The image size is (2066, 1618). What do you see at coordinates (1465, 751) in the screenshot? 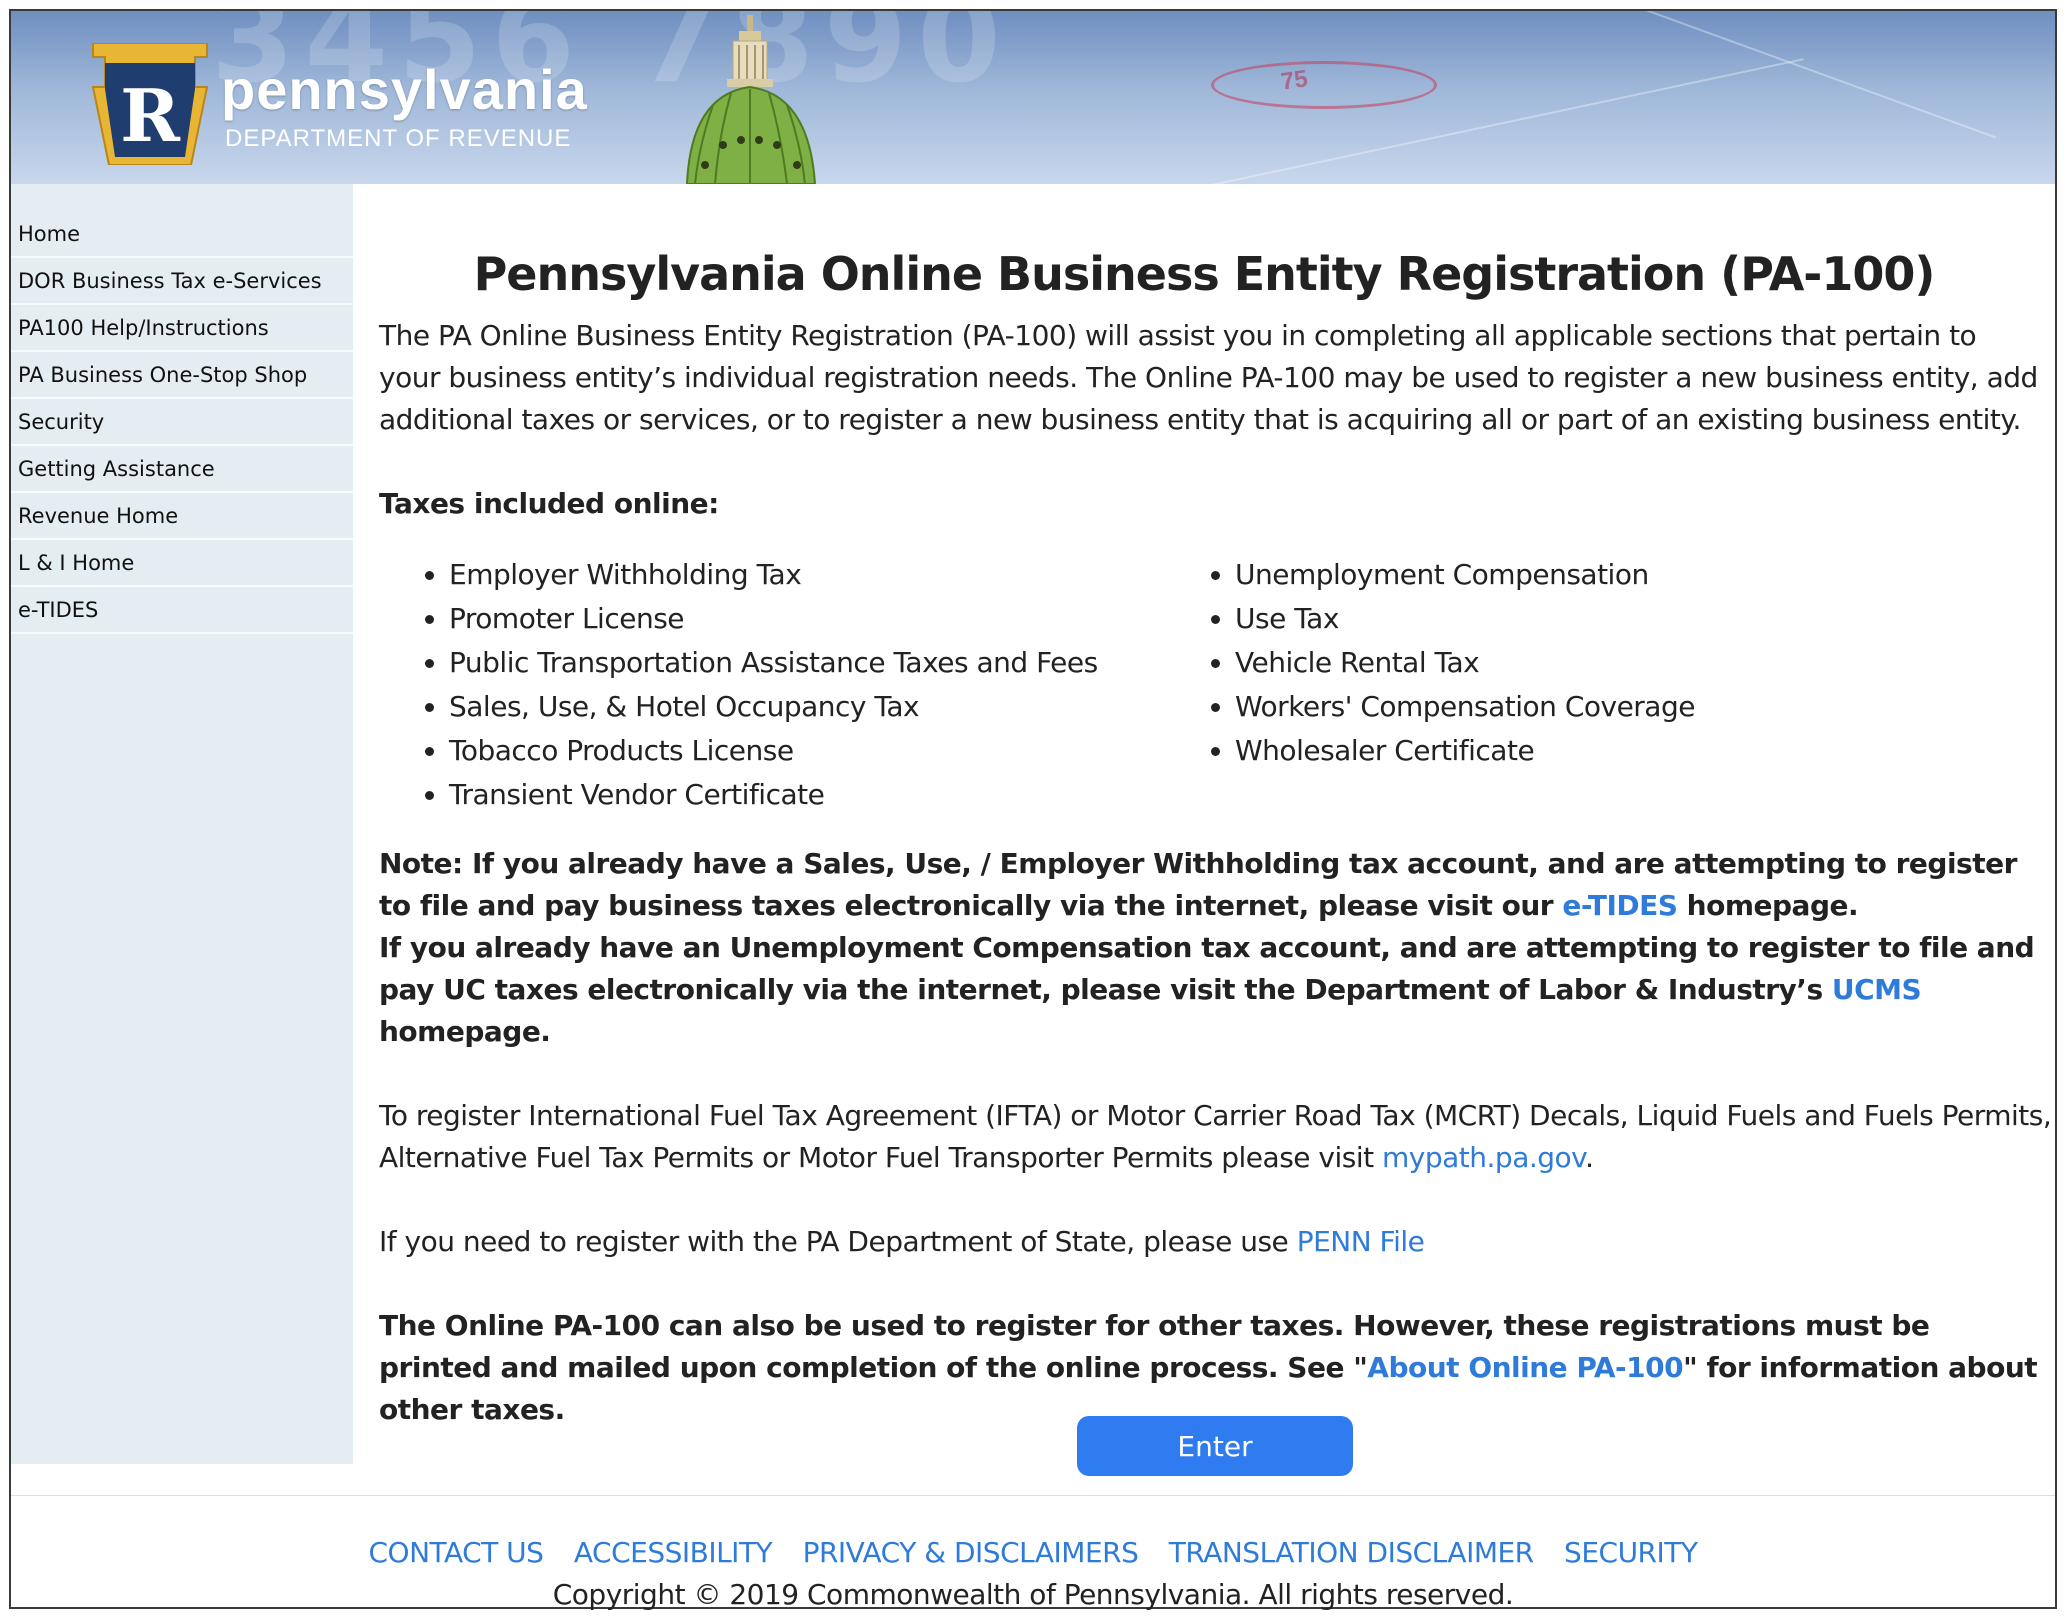
I see `list-item: Wholesaler Certificate` at bounding box center [1465, 751].